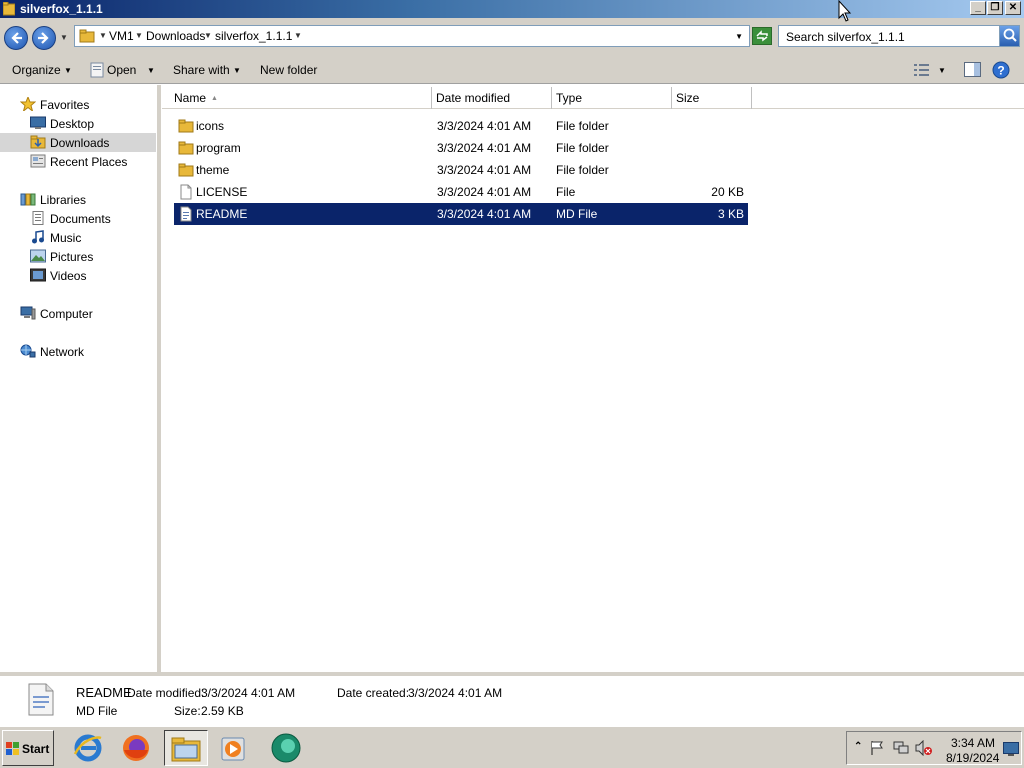 This screenshot has height=768, width=1024. I want to click on column-header-type: Type, so click(612, 98).